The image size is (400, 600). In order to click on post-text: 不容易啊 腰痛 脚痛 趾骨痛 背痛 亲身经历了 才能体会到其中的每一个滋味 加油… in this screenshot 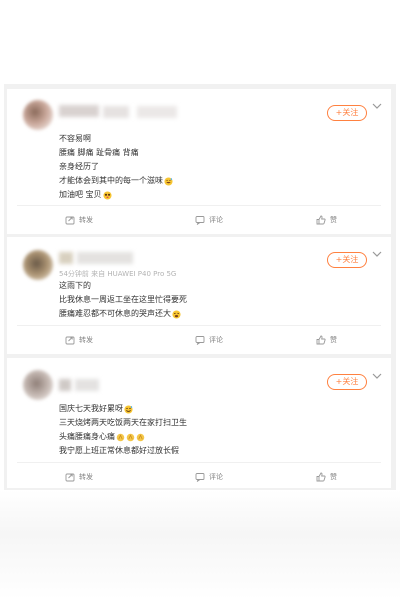, I will do `click(116, 167)`.